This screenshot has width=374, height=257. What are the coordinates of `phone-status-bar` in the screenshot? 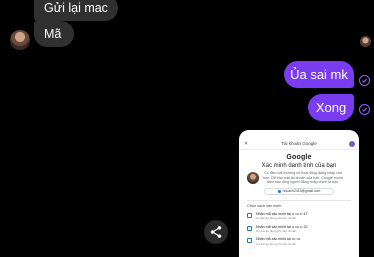 It's located at (299, 134).